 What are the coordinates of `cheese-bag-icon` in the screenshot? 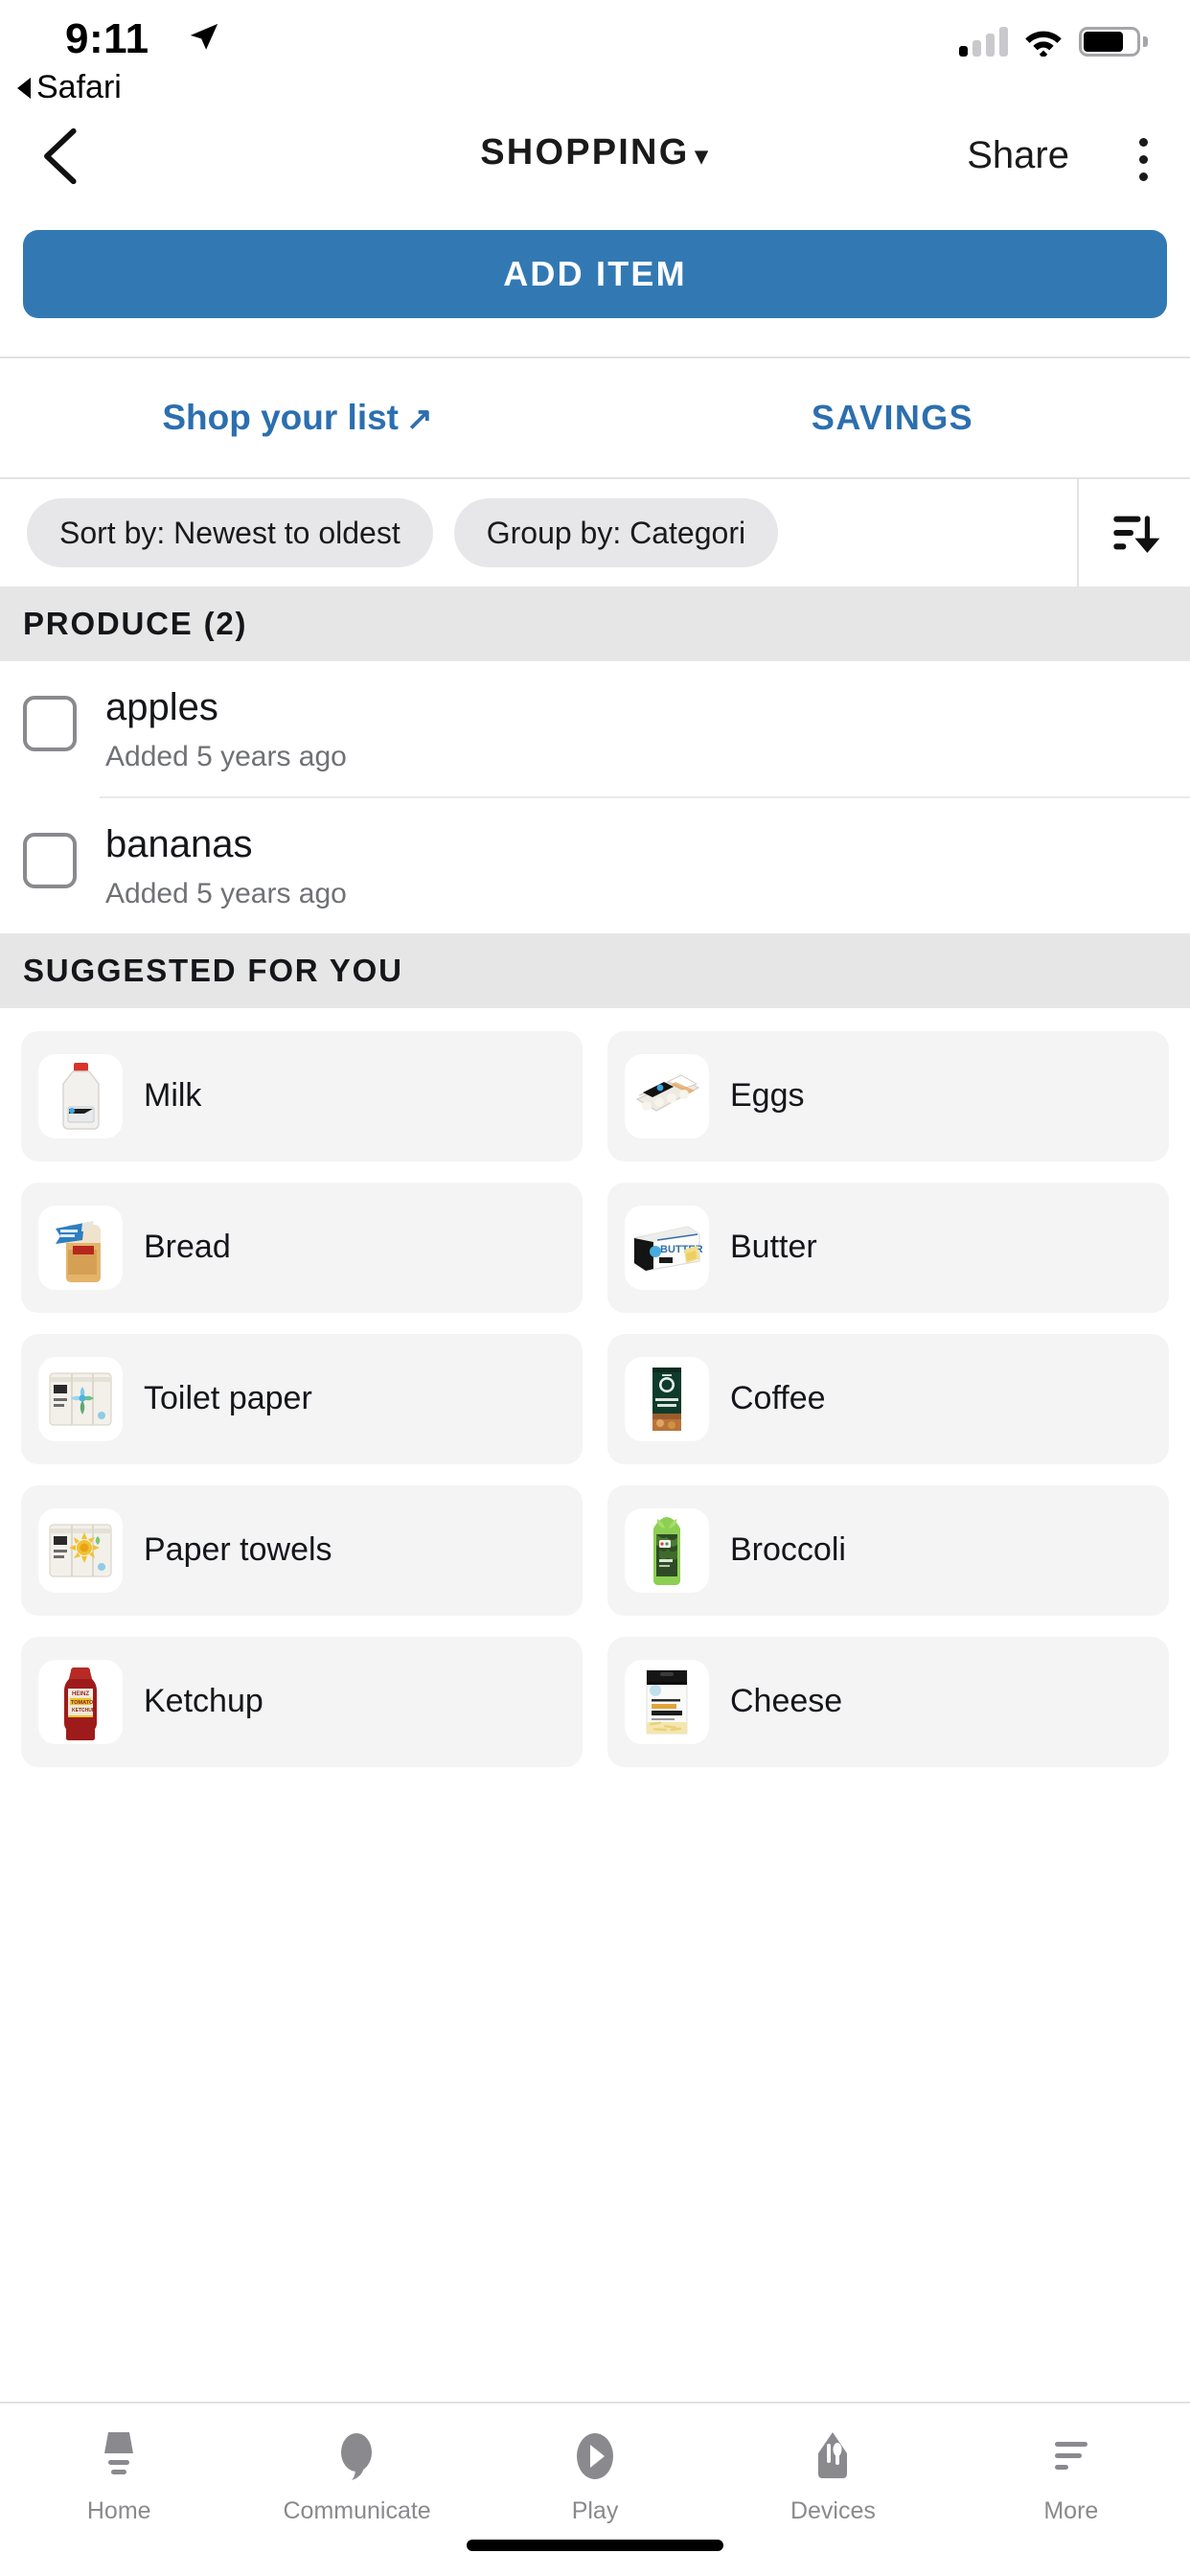 It's located at (667, 1701).